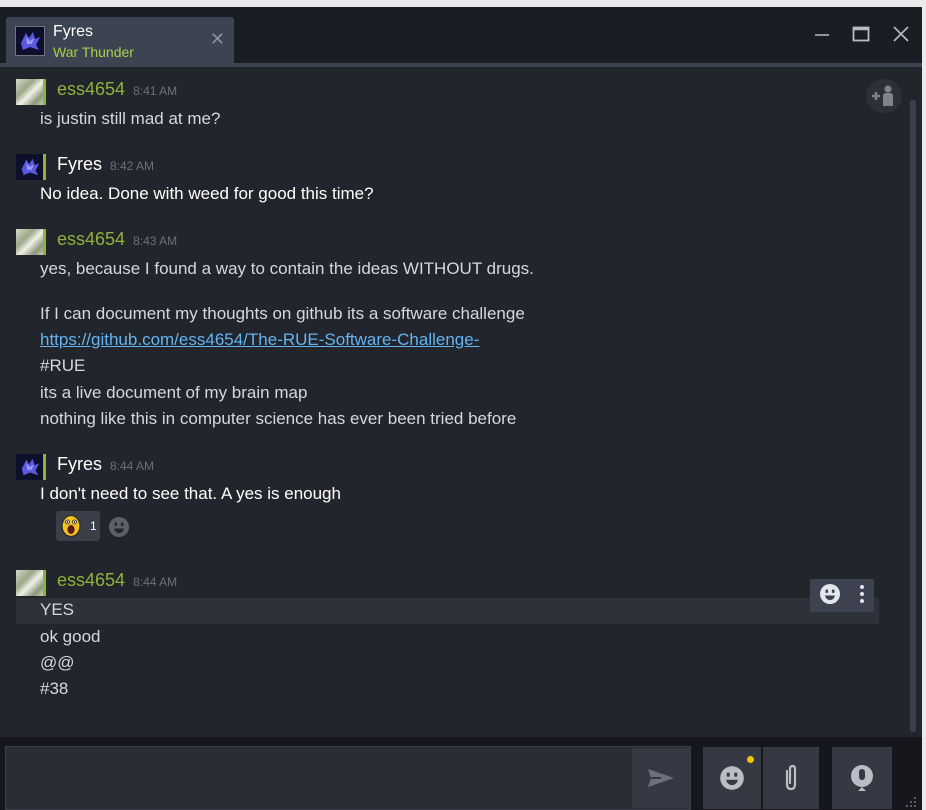  What do you see at coordinates (93, 526) in the screenshot?
I see `reaction-count: 1` at bounding box center [93, 526].